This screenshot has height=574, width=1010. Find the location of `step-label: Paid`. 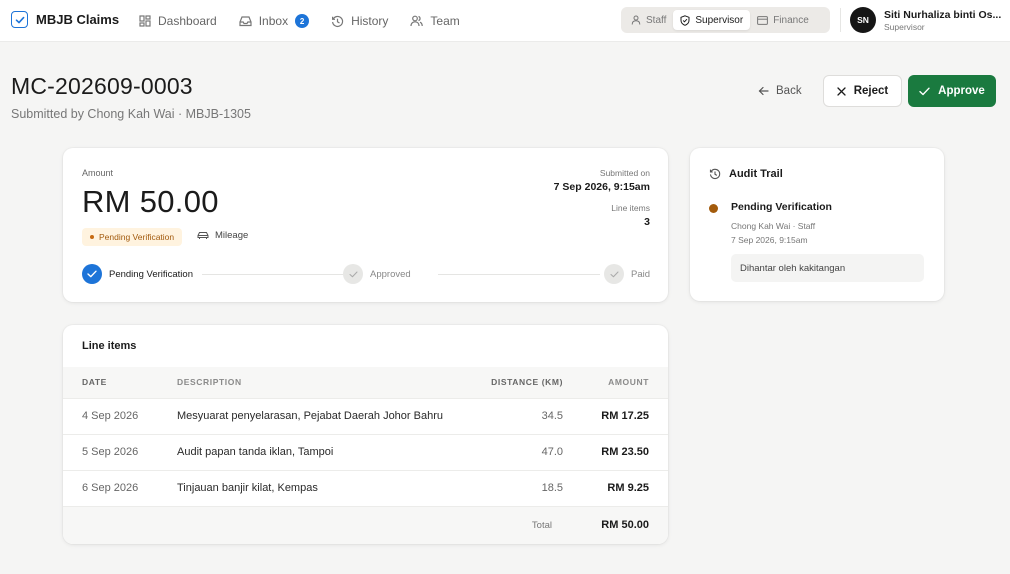

step-label: Paid is located at coordinates (641, 274).